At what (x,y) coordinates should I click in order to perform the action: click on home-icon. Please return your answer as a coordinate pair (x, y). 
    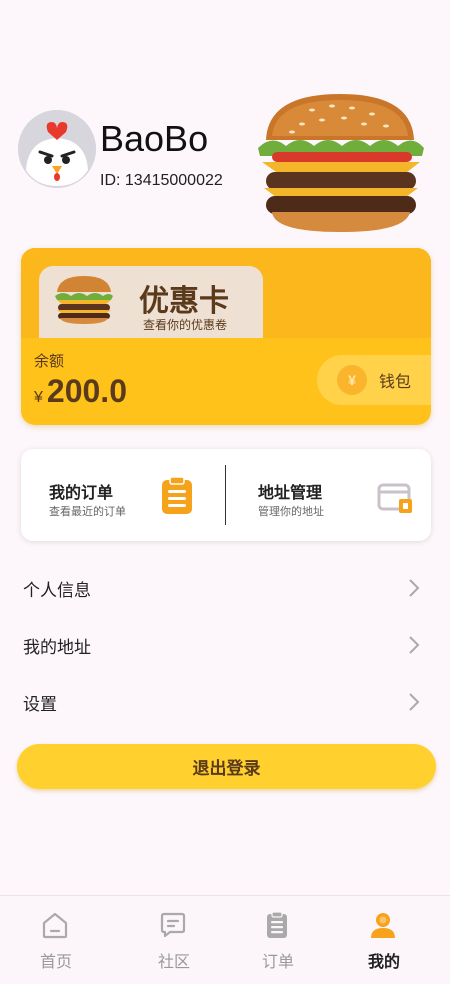
    Looking at the image, I should click on (55, 925).